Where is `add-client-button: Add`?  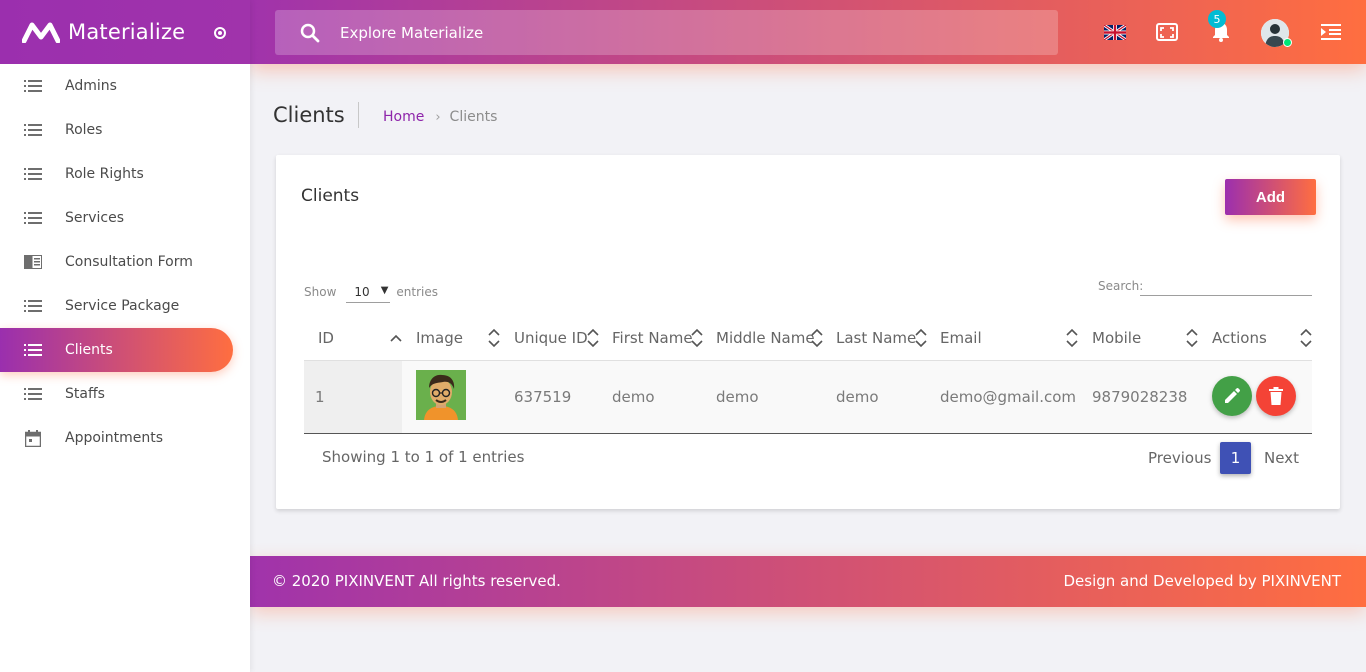
add-client-button: Add is located at coordinates (1270, 197).